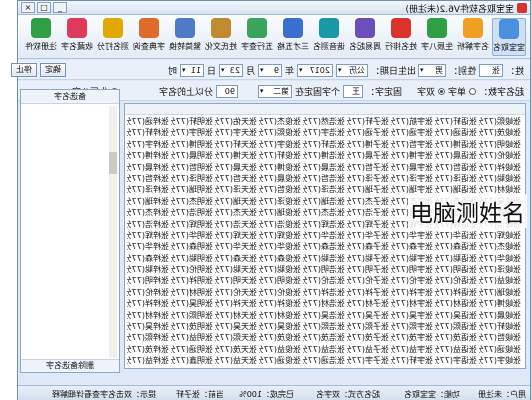  Describe the element at coordinates (490, 70) in the screenshot. I see `surname-input: 张` at that location.